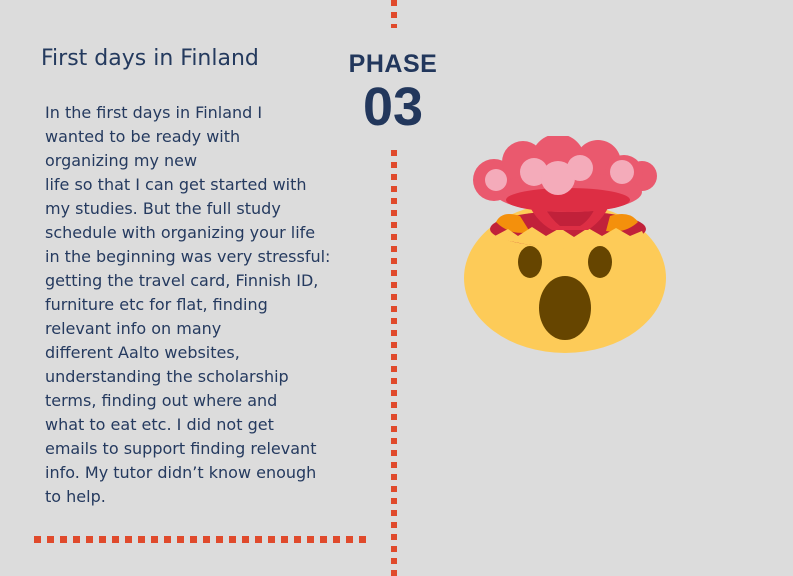 Image resolution: width=793 pixels, height=576 pixels. I want to click on body-line: organizing my new, so click(121, 160).